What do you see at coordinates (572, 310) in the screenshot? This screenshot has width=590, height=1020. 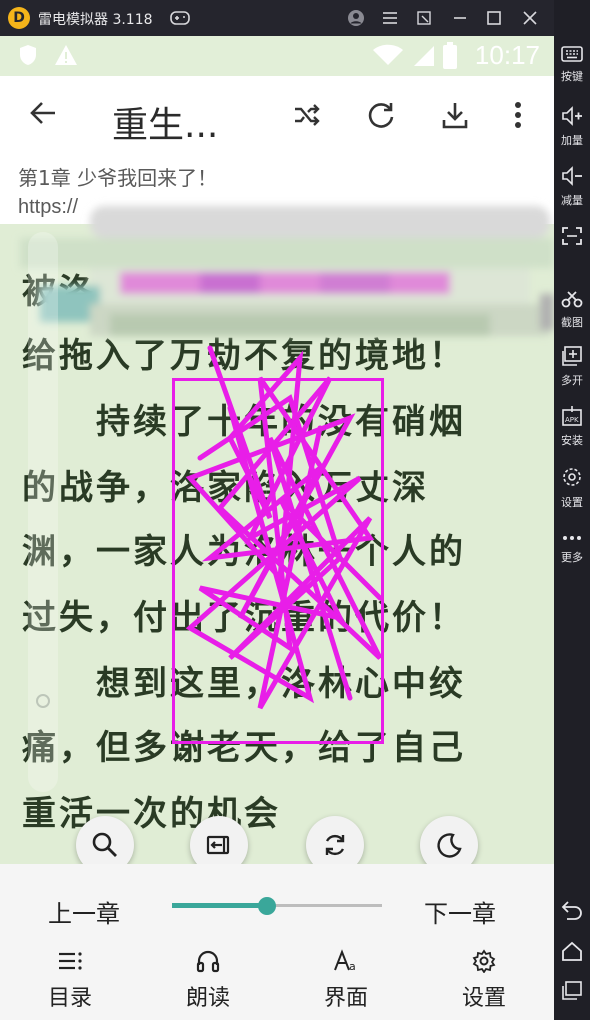 I see `sidebar-screenshot: 截图` at bounding box center [572, 310].